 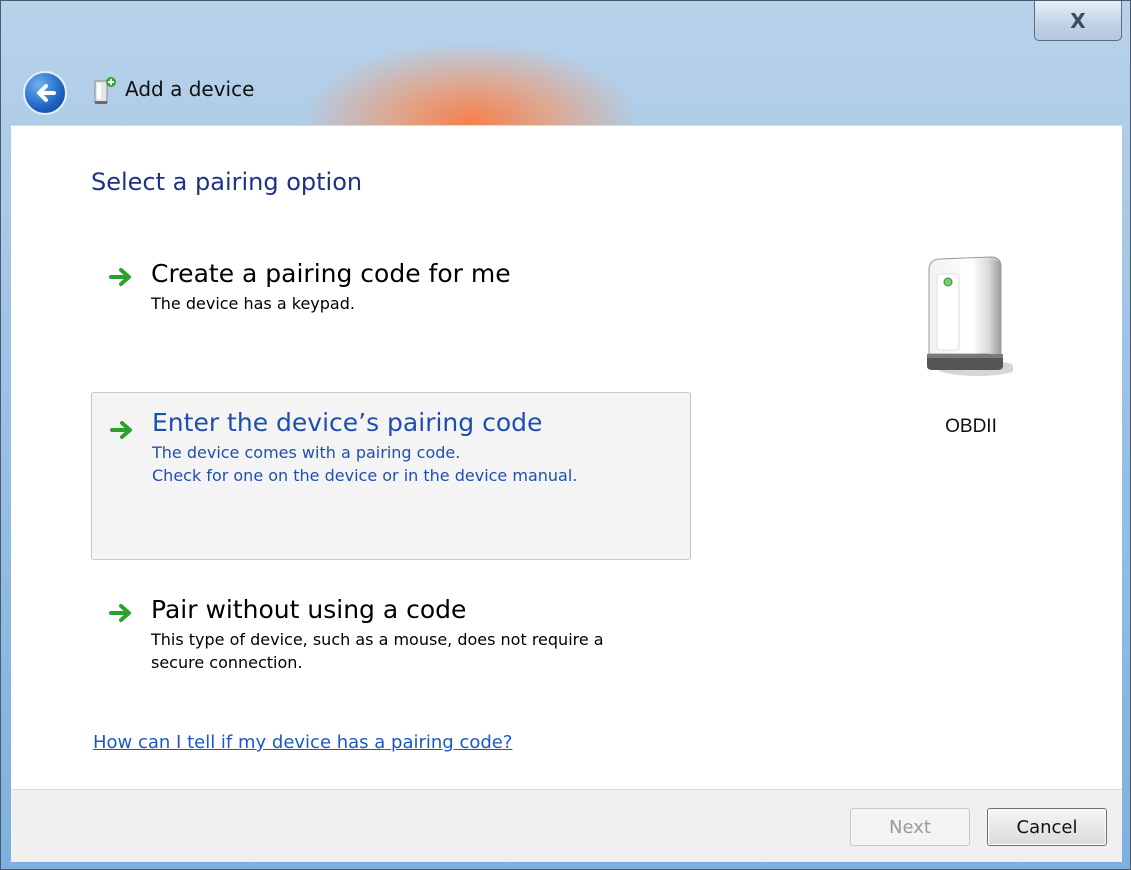 I want to click on option-title: Create a pairing code for me, so click(x=331, y=273).